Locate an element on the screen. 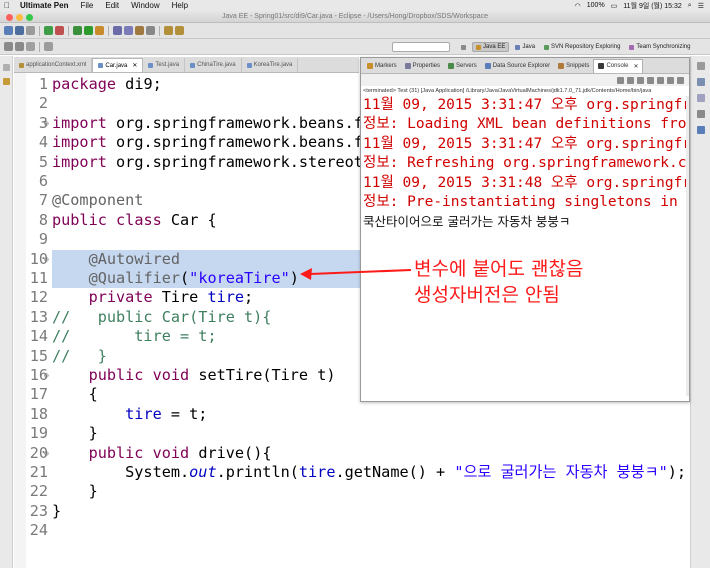  tab-car-java: Car.java ✕ is located at coordinates (118, 65).